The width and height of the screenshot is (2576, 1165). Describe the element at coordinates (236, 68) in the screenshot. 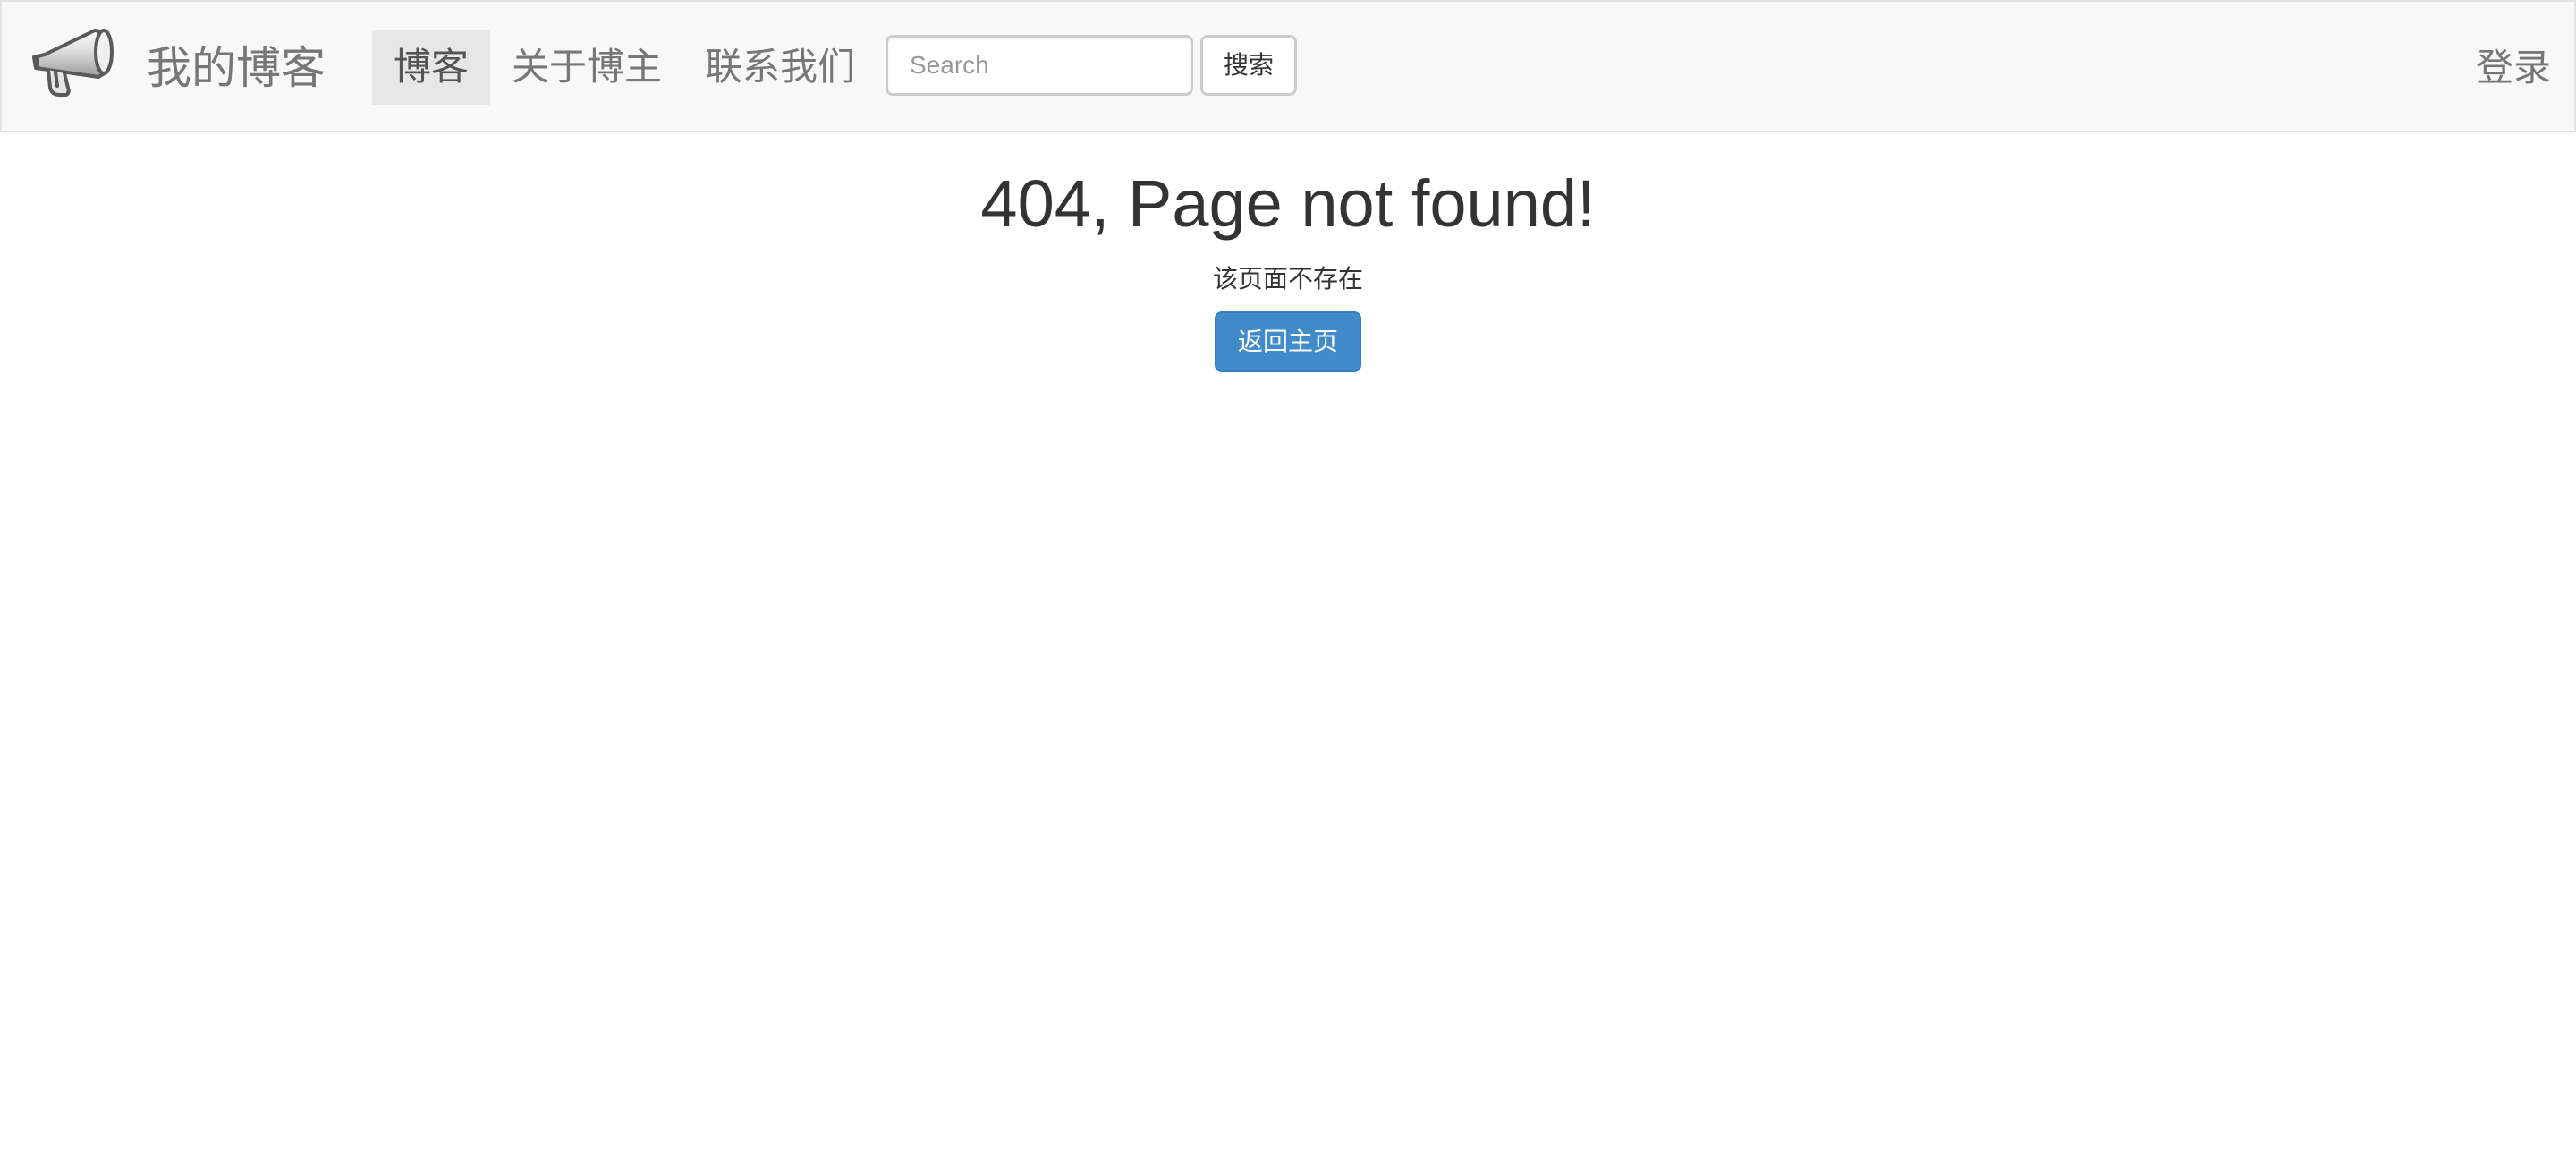

I see `brand-title: 我的博客` at that location.